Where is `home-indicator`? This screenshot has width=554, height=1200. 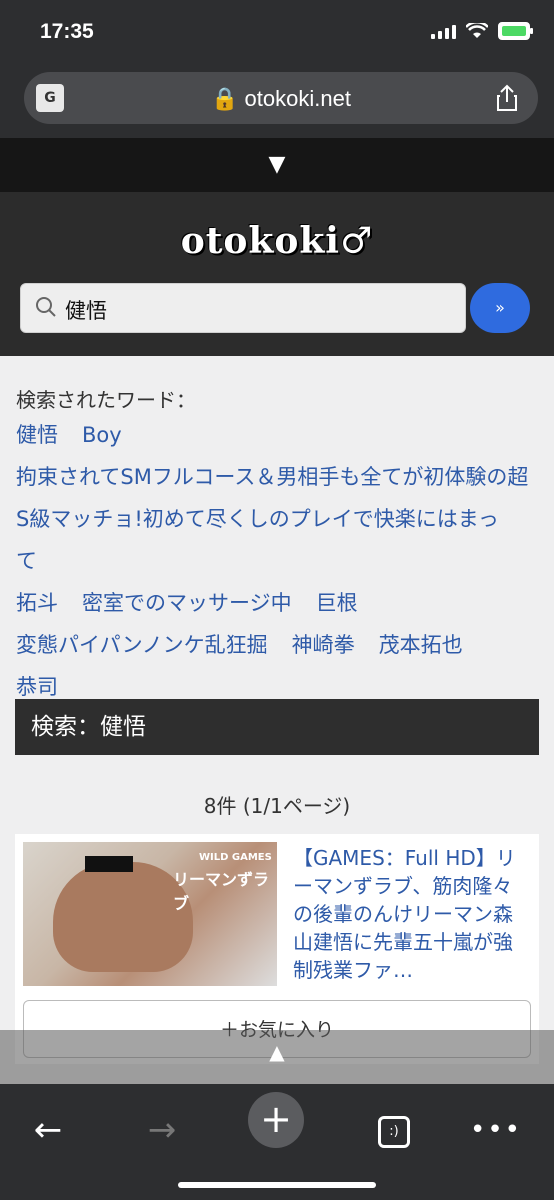 home-indicator is located at coordinates (277, 1185).